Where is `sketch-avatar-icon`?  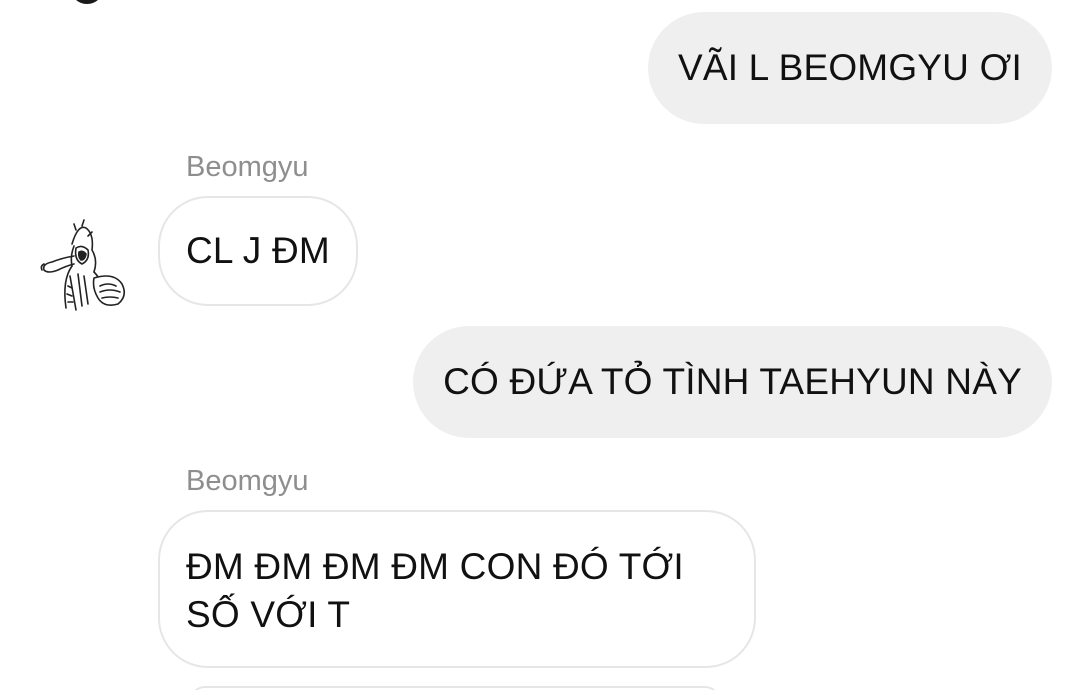
sketch-avatar-icon is located at coordinates (84, 268).